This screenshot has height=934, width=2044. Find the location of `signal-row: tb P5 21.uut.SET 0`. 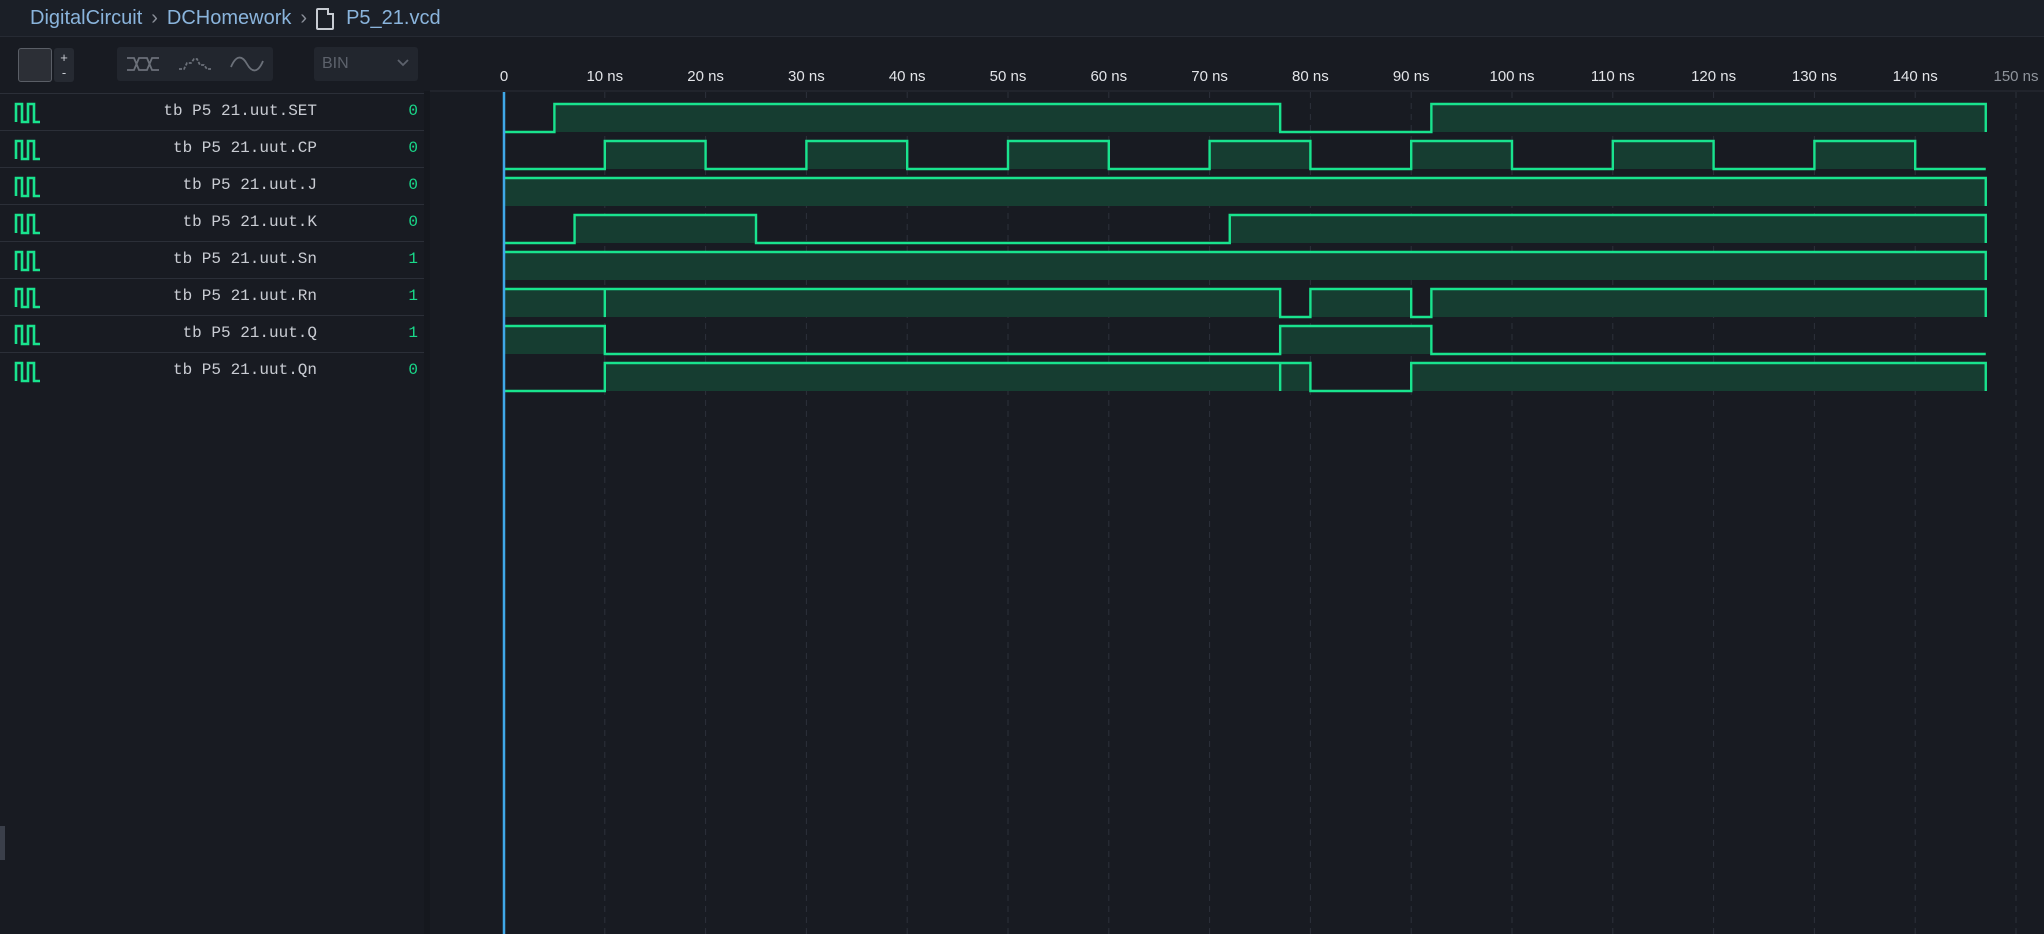

signal-row: tb P5 21.uut.SET 0 is located at coordinates (212, 111).